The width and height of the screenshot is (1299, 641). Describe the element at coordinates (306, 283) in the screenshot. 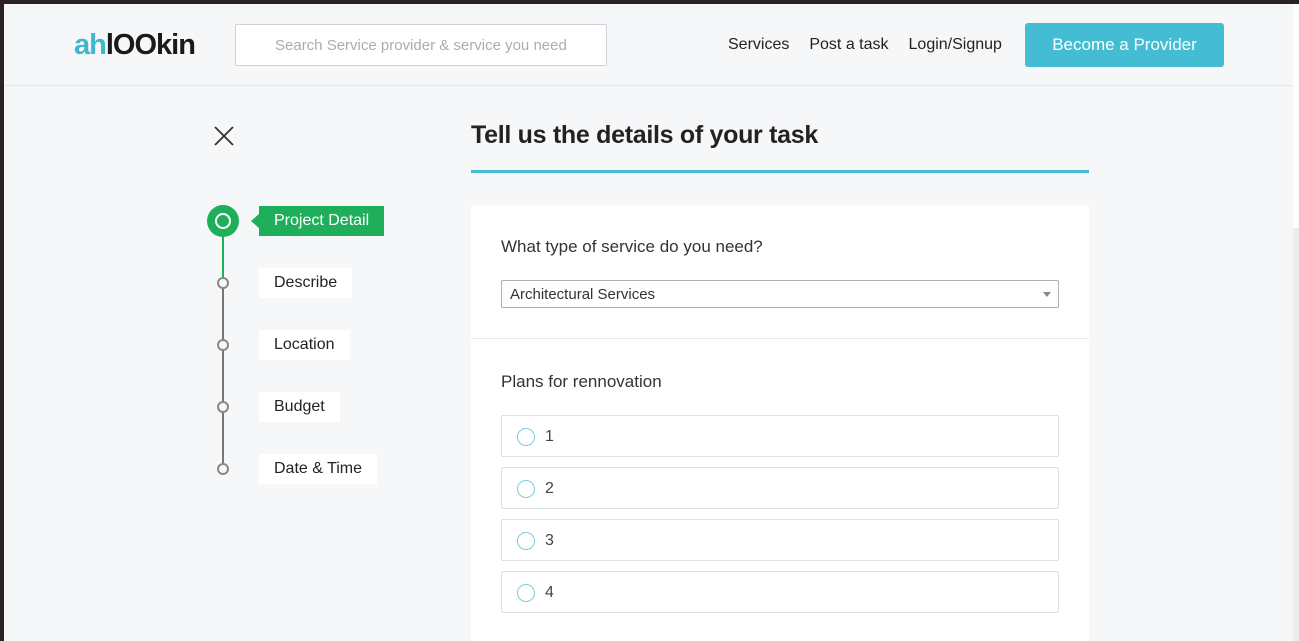

I see `step-describe: Describe` at that location.